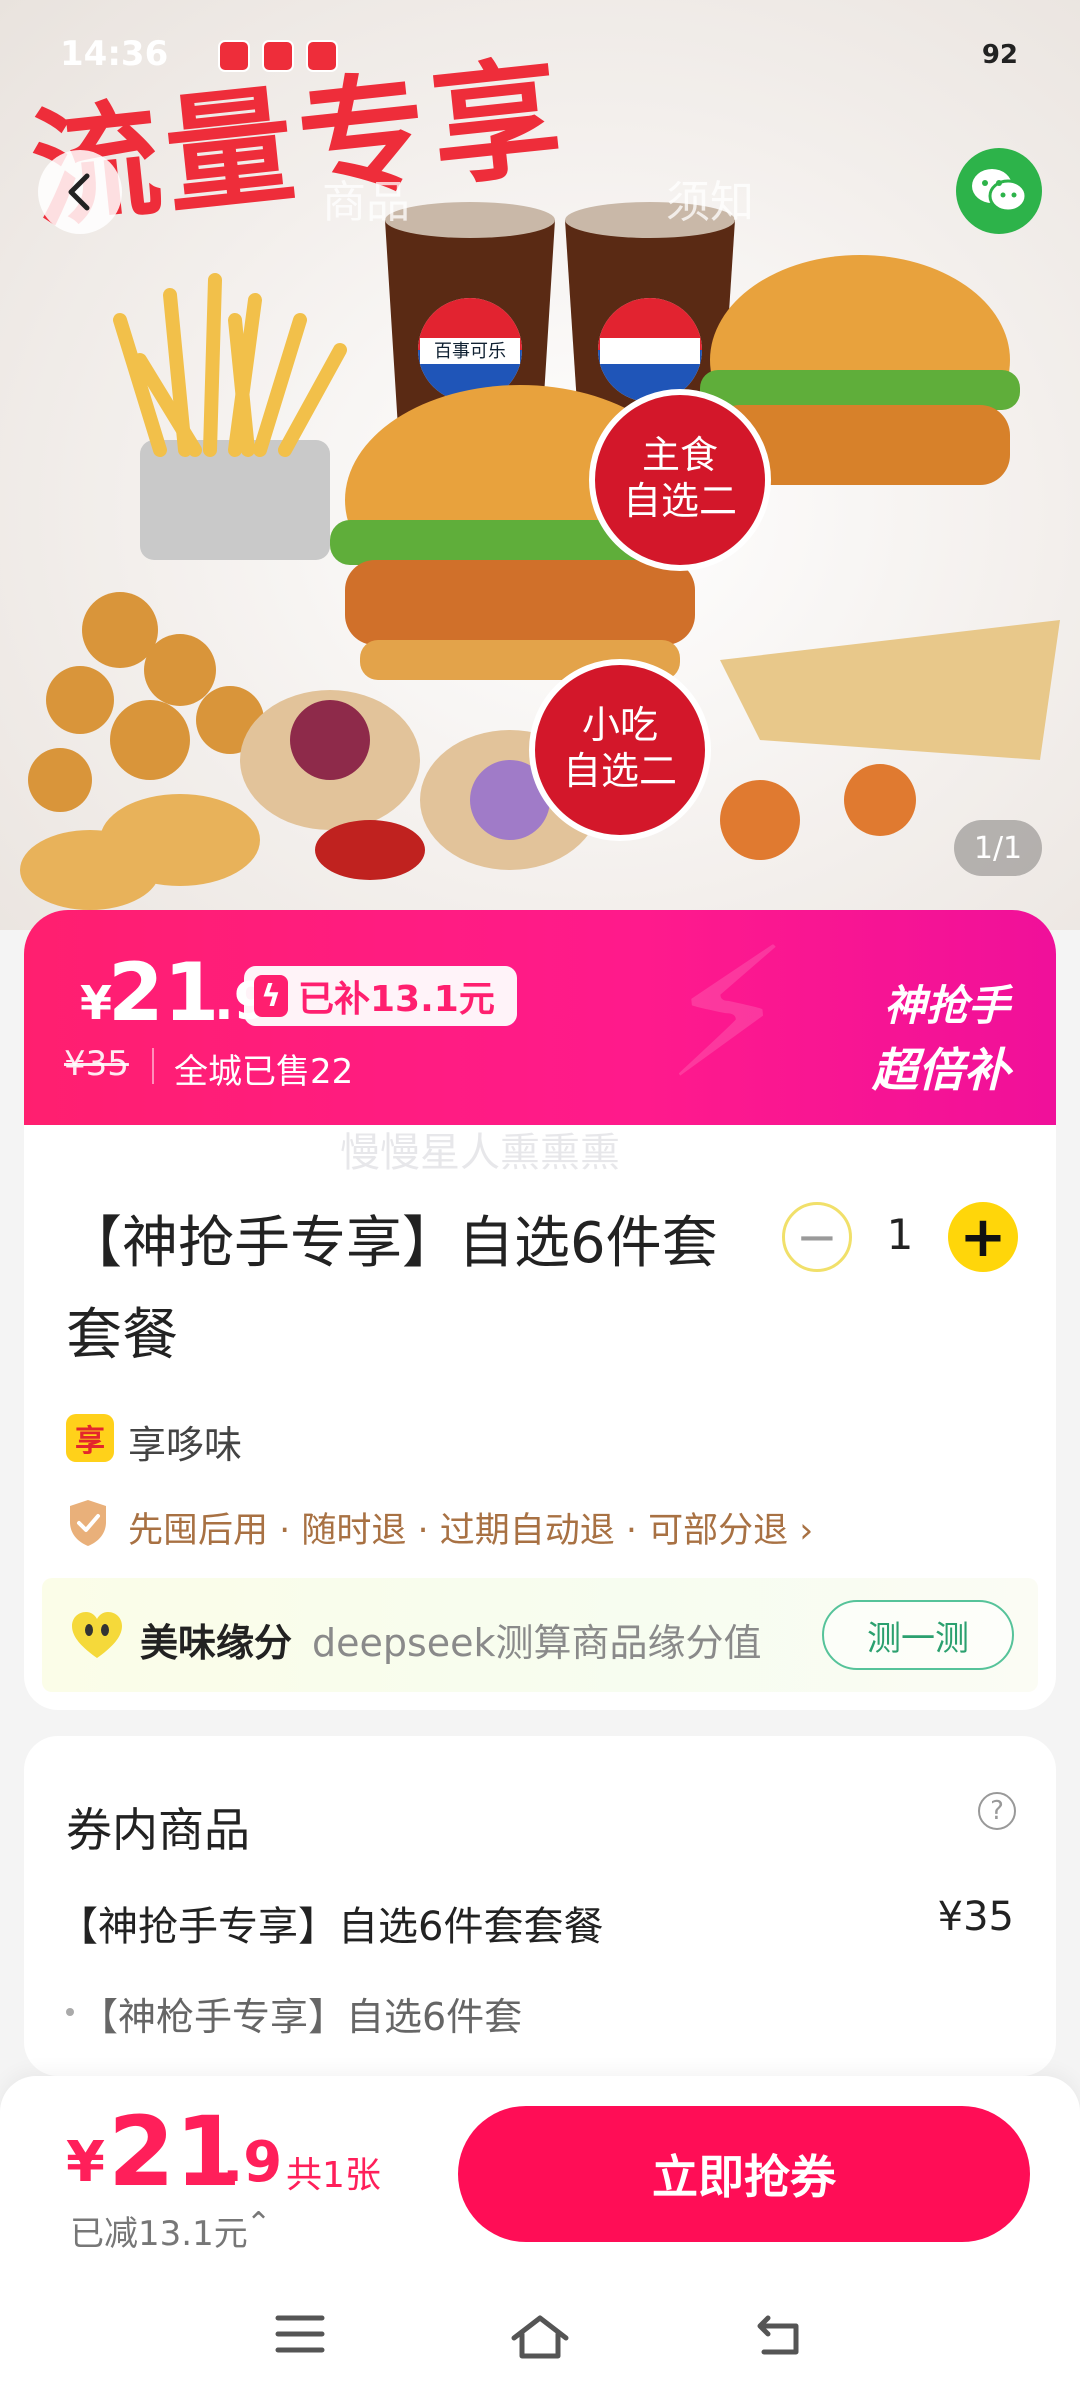 The image size is (1080, 2400). What do you see at coordinates (114, 54) in the screenshot?
I see `status-time: 14:36` at bounding box center [114, 54].